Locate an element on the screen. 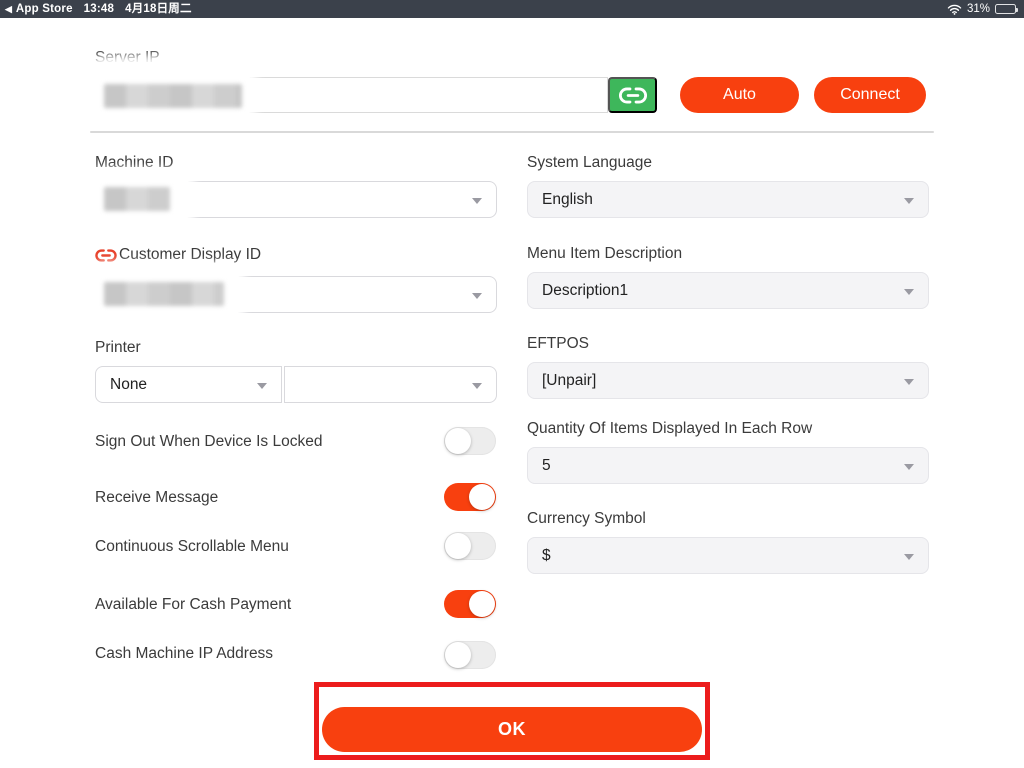 This screenshot has width=1024, height=768. toggle-label-cash-machine-ip: Cash Machine IP Address is located at coordinates (184, 653).